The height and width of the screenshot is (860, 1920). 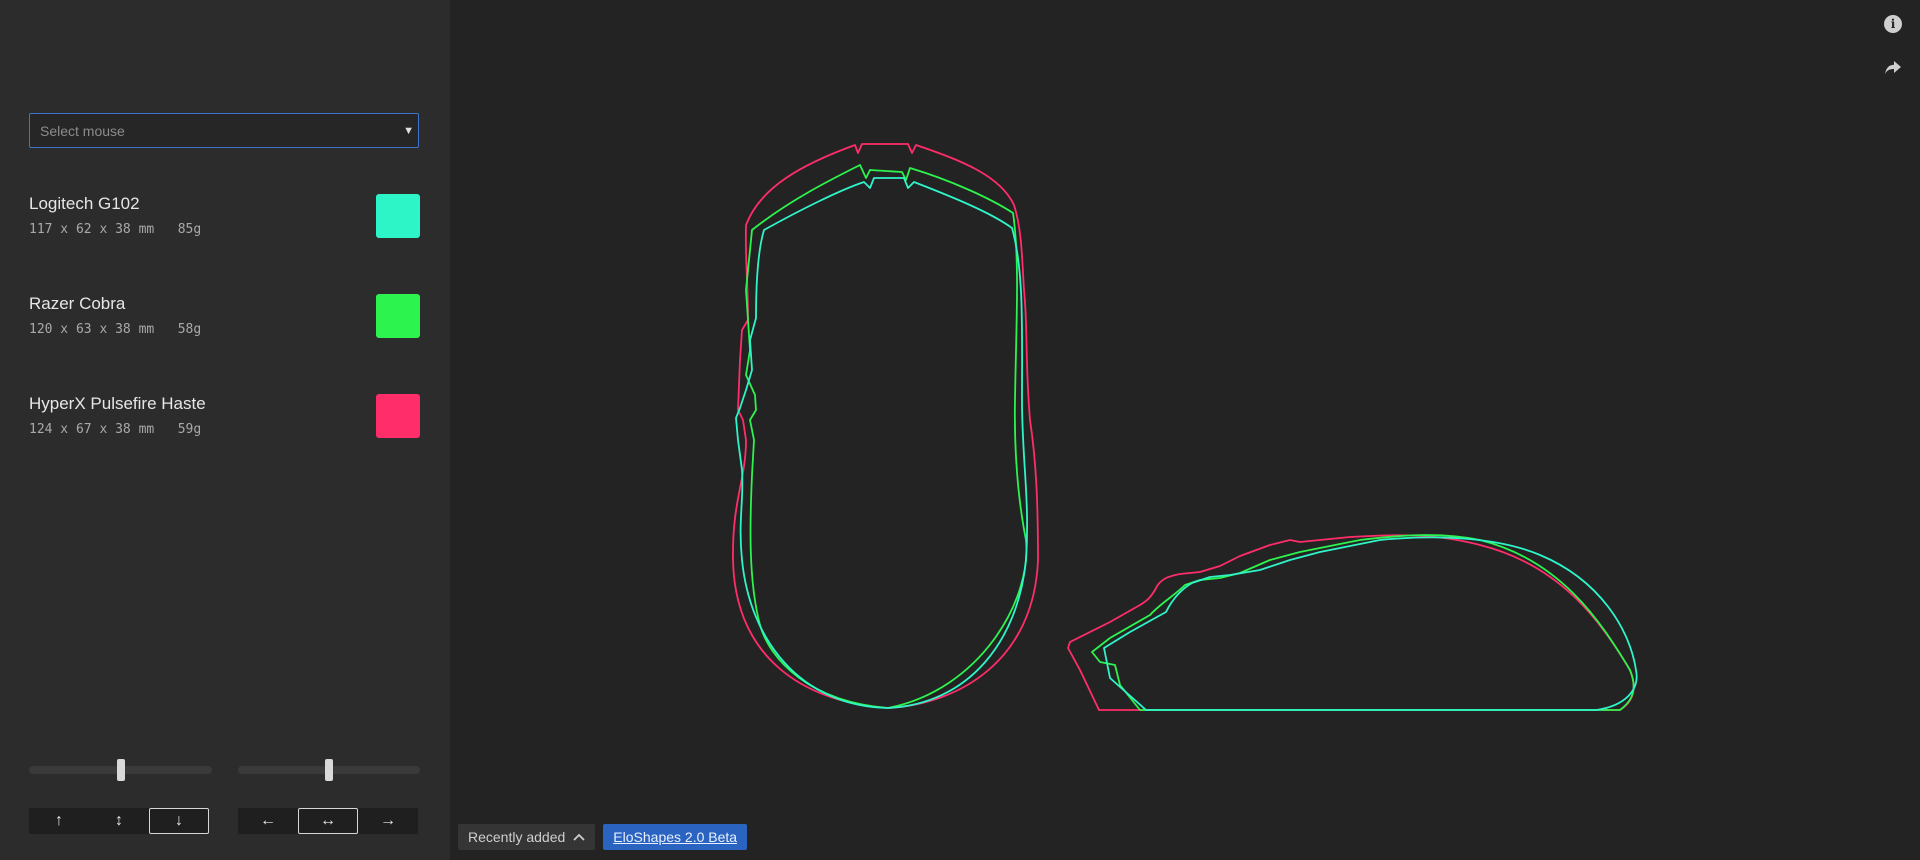 What do you see at coordinates (517, 837) in the screenshot?
I see `recently-added-label: Recently added` at bounding box center [517, 837].